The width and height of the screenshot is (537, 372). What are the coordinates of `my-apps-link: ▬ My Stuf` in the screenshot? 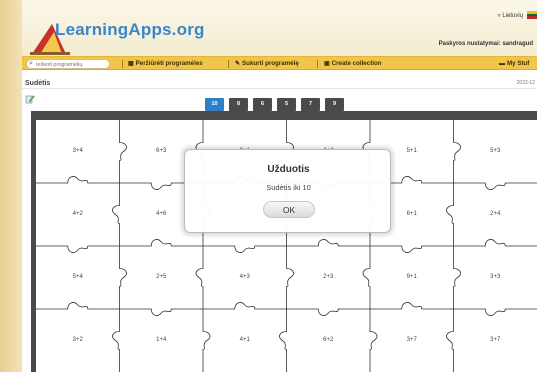 It's located at (514, 63).